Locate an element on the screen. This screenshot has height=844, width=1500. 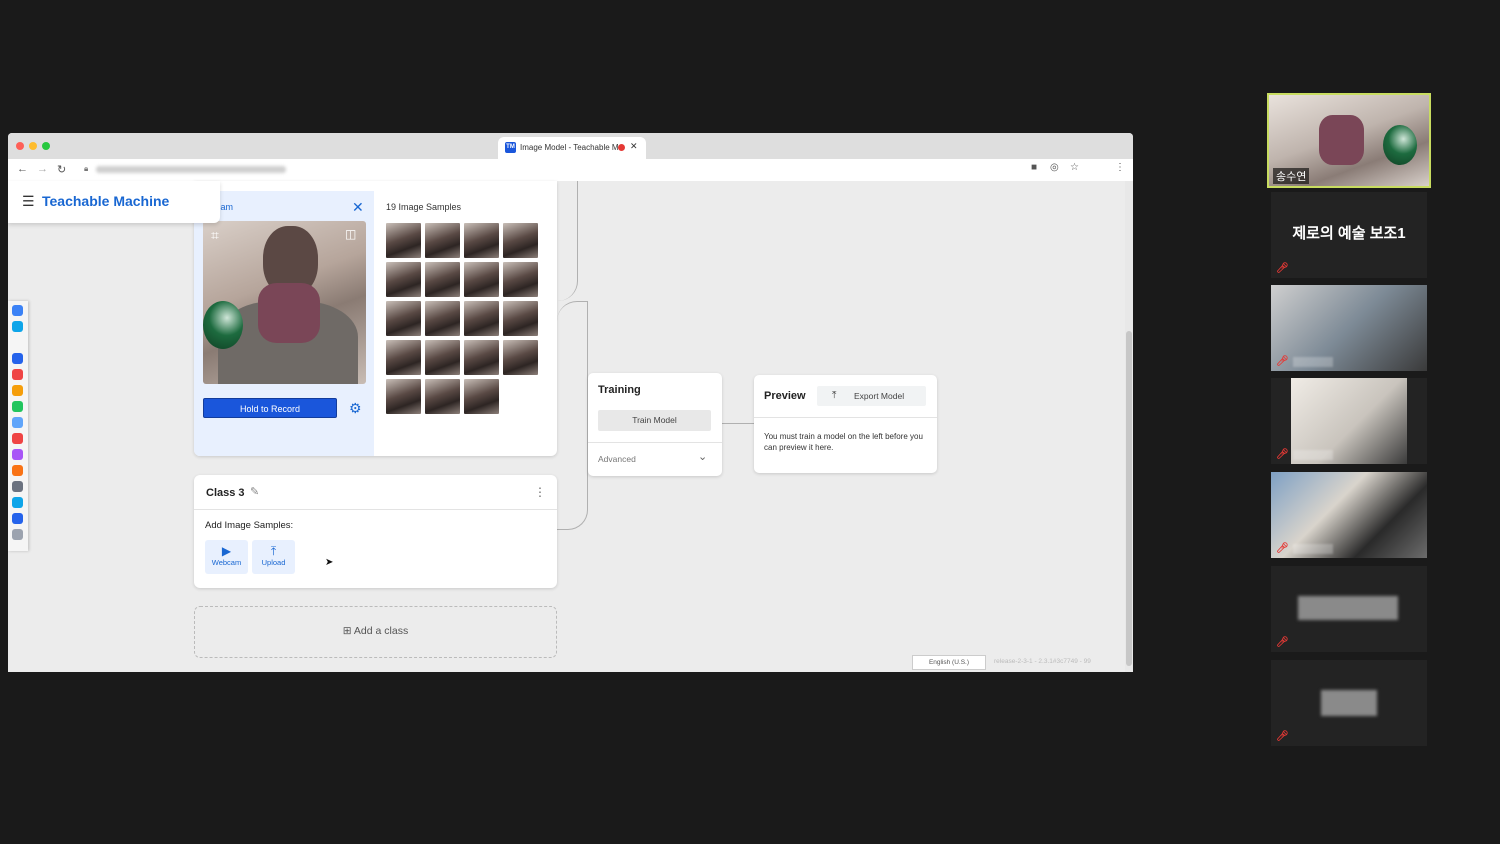
add-class-label: Add a class is located at coordinates (381, 631).